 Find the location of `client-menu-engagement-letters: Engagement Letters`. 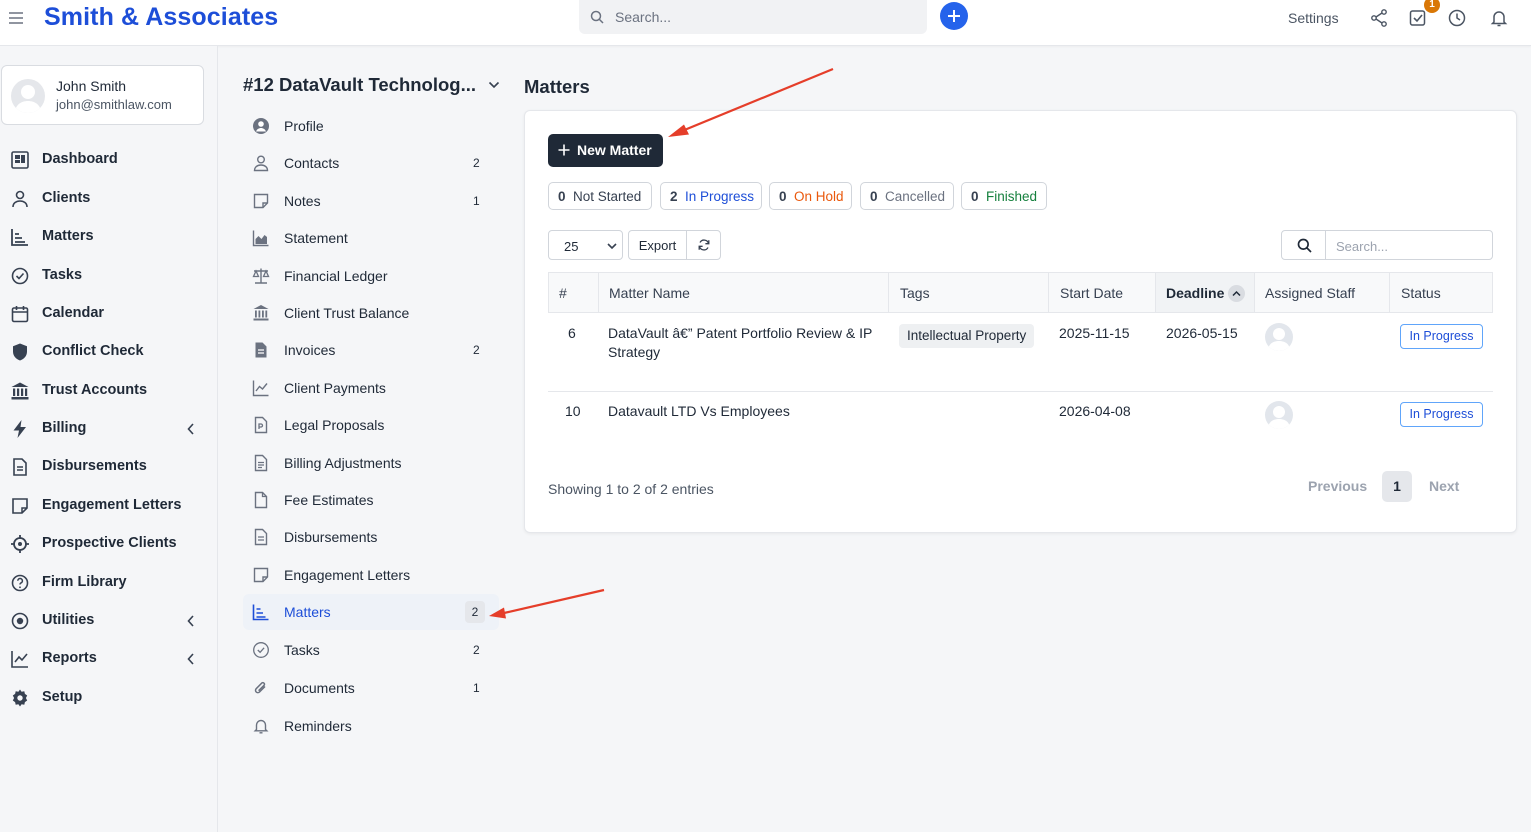

client-menu-engagement-letters: Engagement Letters is located at coordinates (371, 575).